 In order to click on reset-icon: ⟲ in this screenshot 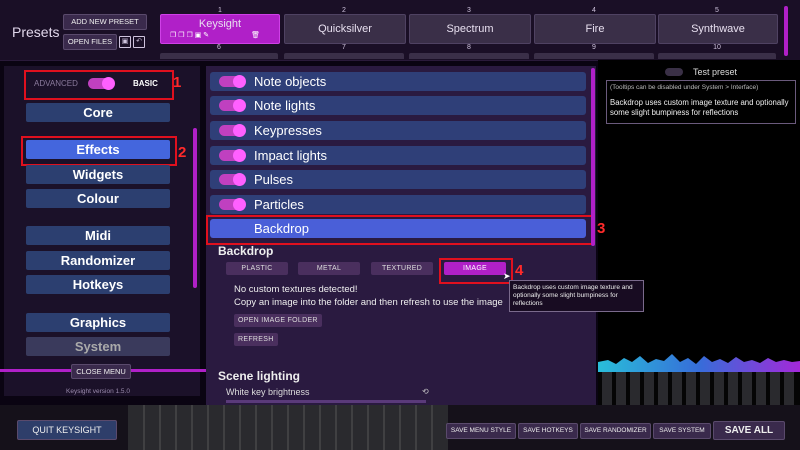, I will do `click(425, 391)`.